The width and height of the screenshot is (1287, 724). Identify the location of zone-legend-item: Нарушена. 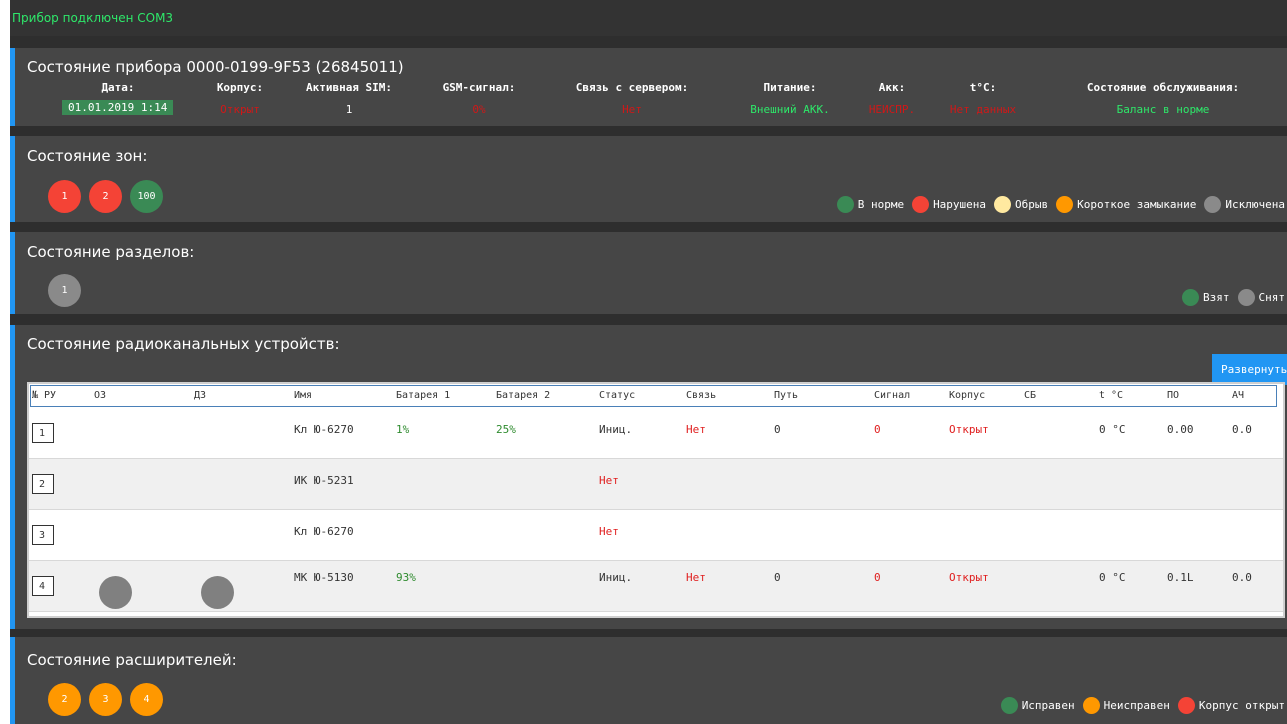
(949, 204).